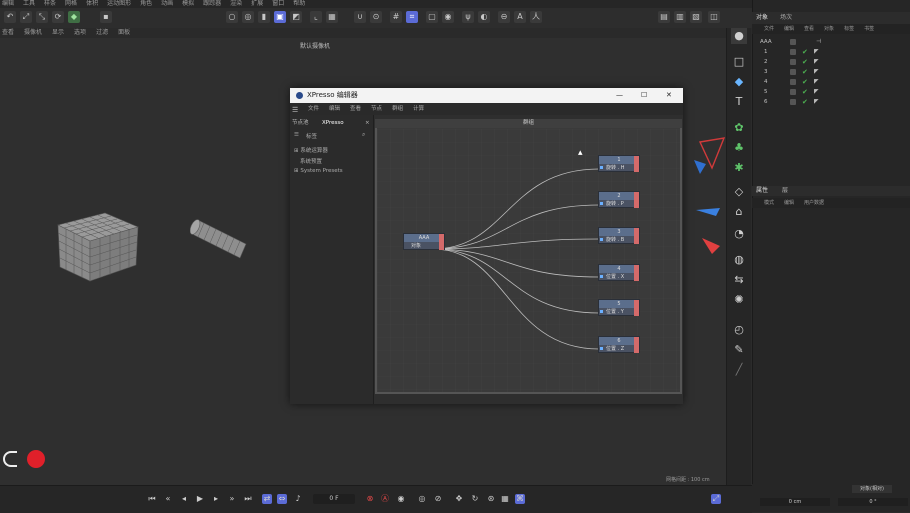  What do you see at coordinates (872, 489) in the screenshot?
I see `coord-mode-button: 对象(相对)` at bounding box center [872, 489].